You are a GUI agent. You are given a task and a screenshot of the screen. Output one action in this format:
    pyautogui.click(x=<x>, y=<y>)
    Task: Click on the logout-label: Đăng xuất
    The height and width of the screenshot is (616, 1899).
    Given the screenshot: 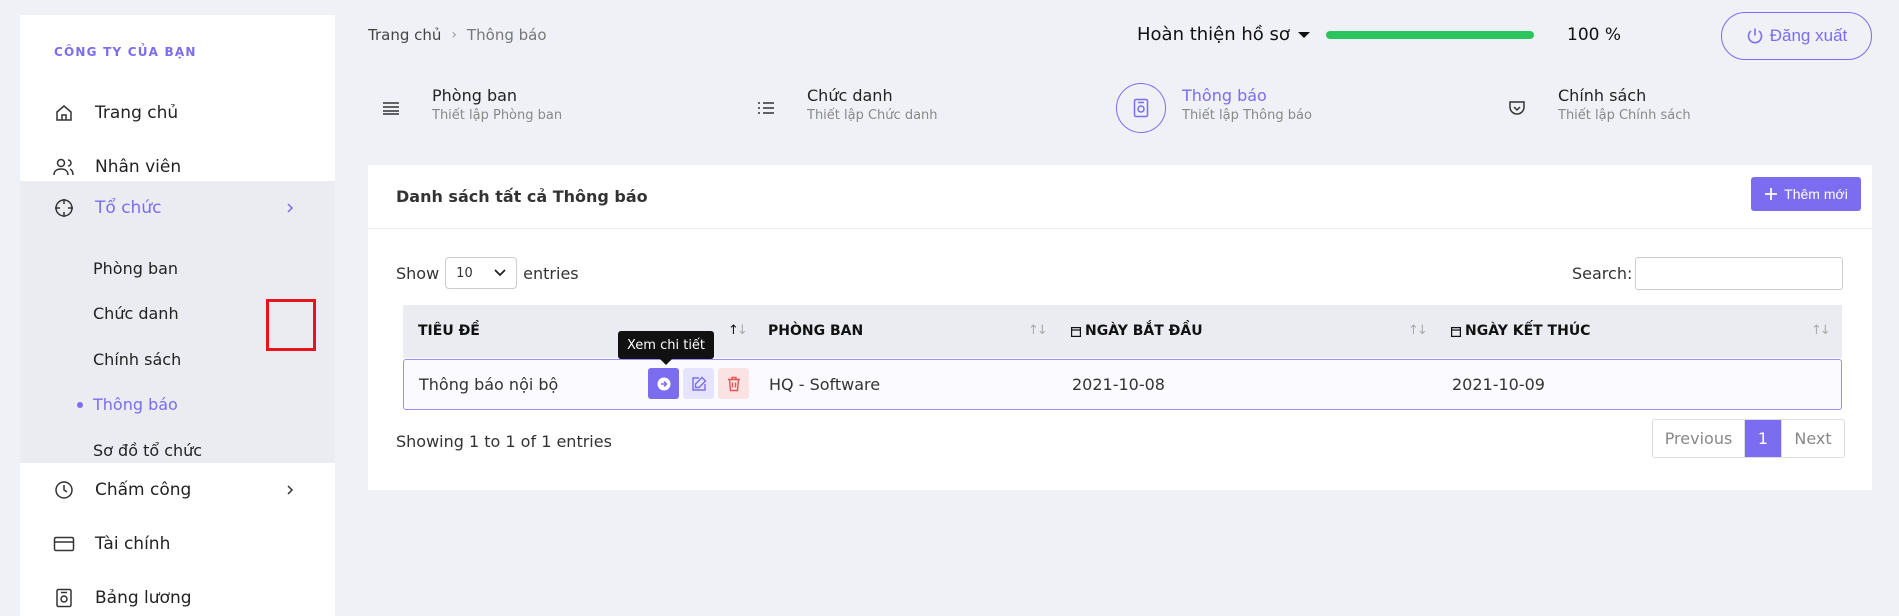 What is the action you would take?
    pyautogui.click(x=1808, y=35)
    